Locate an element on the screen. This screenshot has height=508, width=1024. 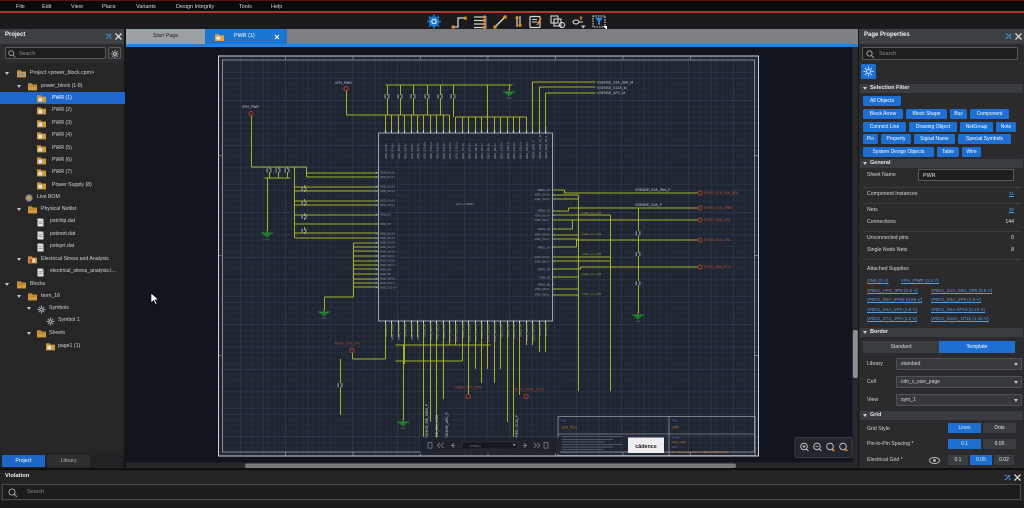
svg-text: GND_S7<0> is located at coordinates (463, 150).